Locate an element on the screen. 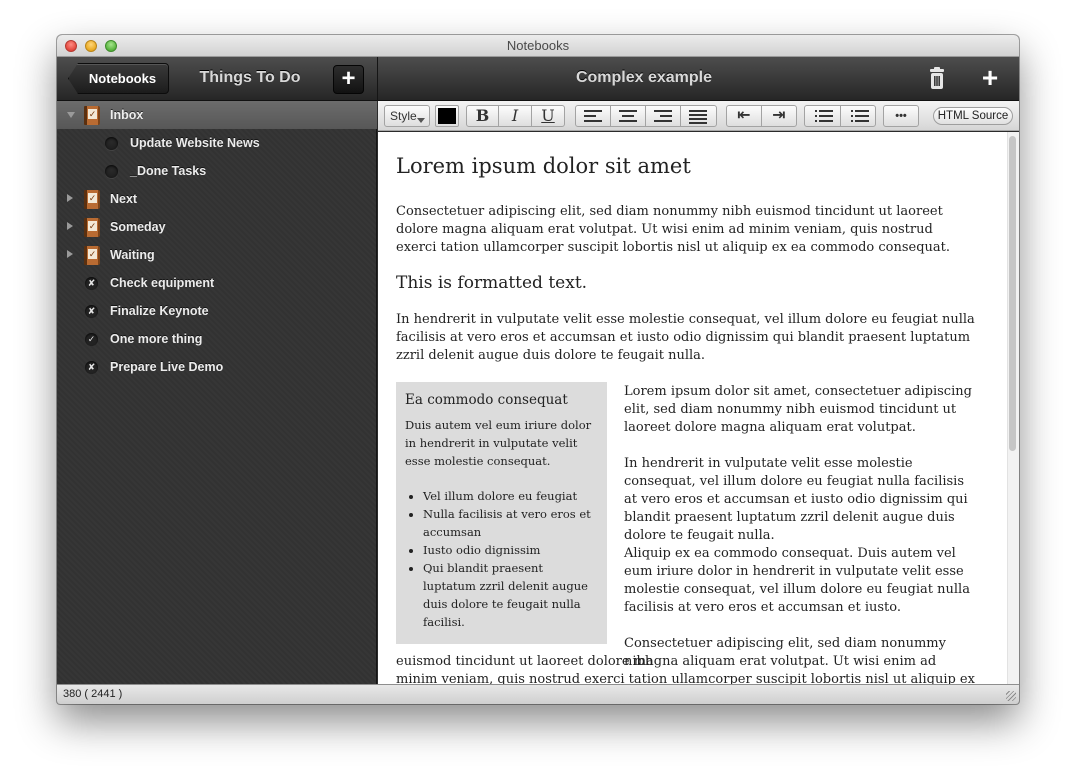  sidebar-item-prepare-live-demo: ✘ Prepare Live Demo is located at coordinates (217, 367).